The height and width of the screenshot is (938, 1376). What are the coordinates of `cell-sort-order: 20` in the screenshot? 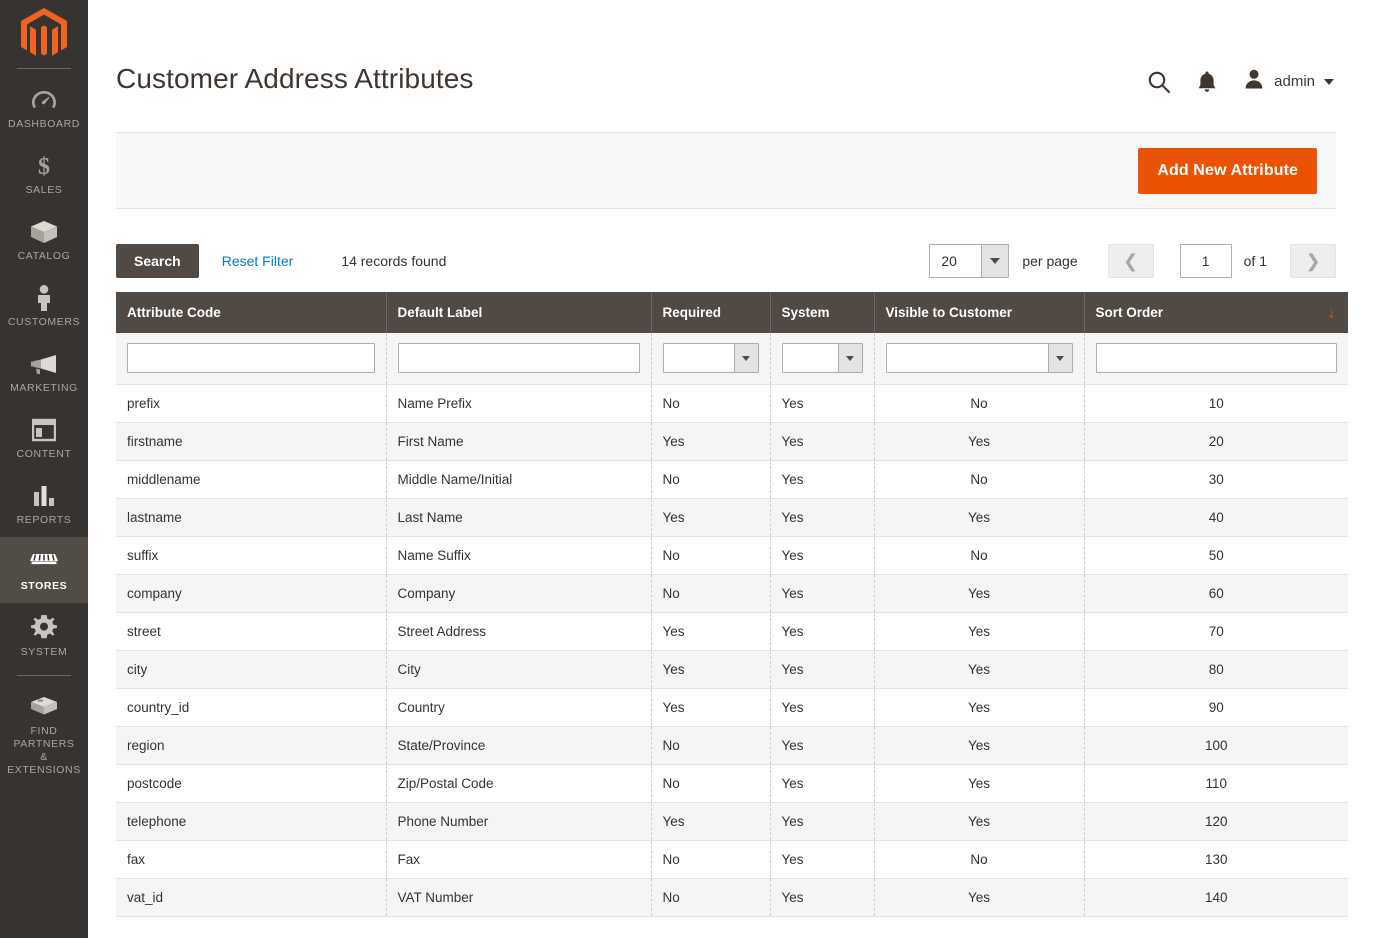 It's located at (1216, 441).